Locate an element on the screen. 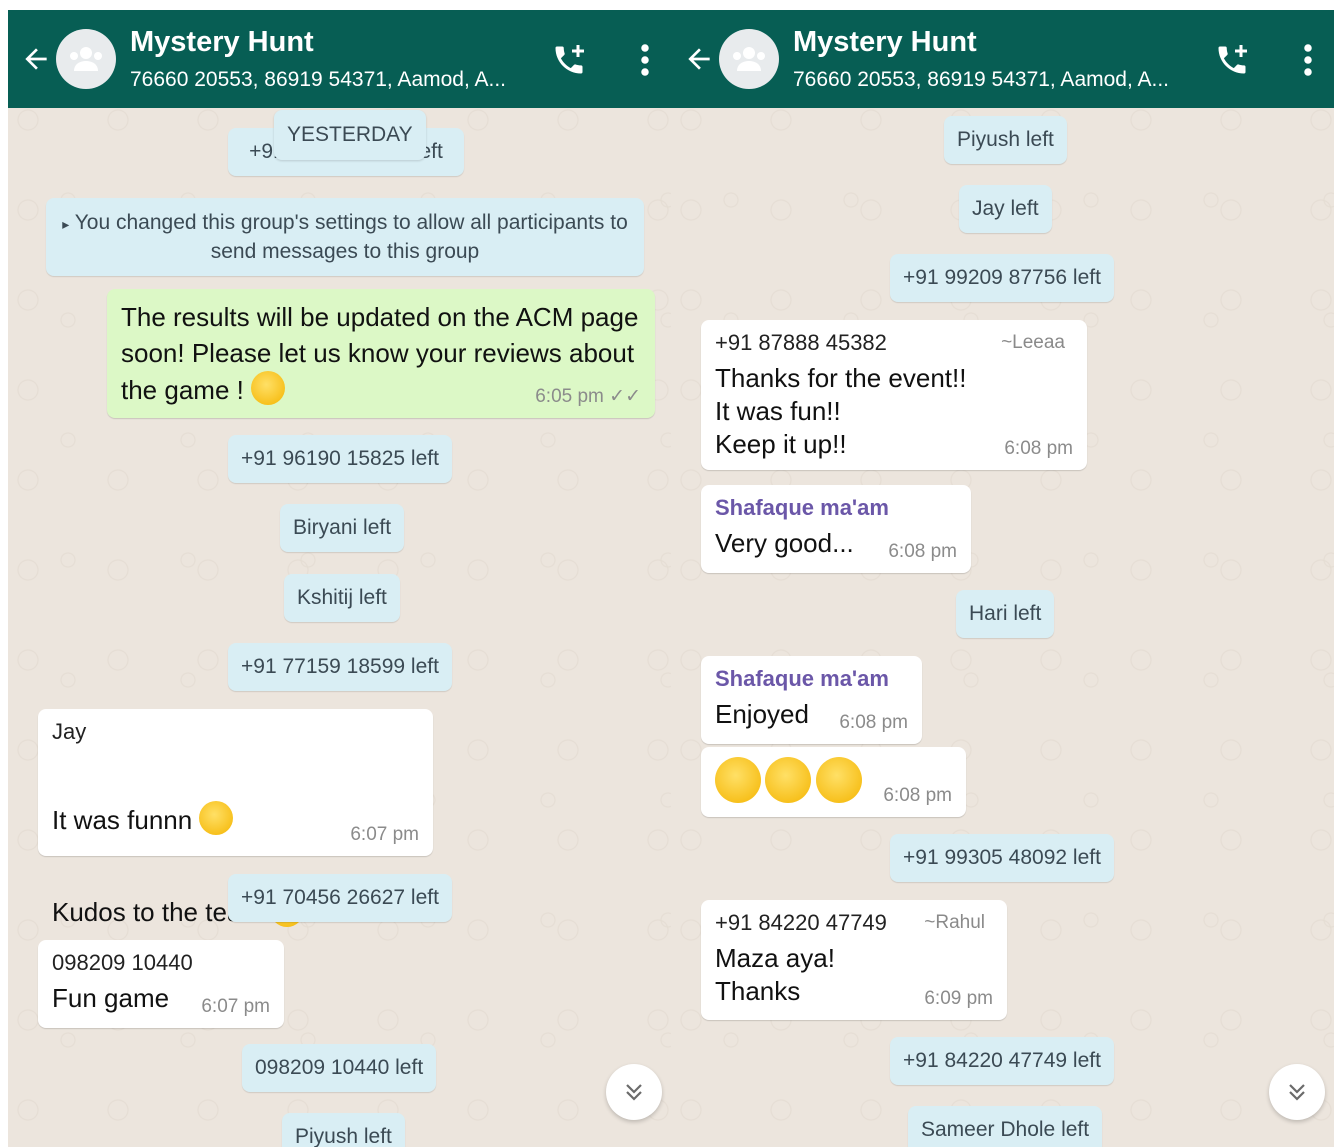  incoming-message: 098209 10440 Fun game 6:07 pm is located at coordinates (161, 984).